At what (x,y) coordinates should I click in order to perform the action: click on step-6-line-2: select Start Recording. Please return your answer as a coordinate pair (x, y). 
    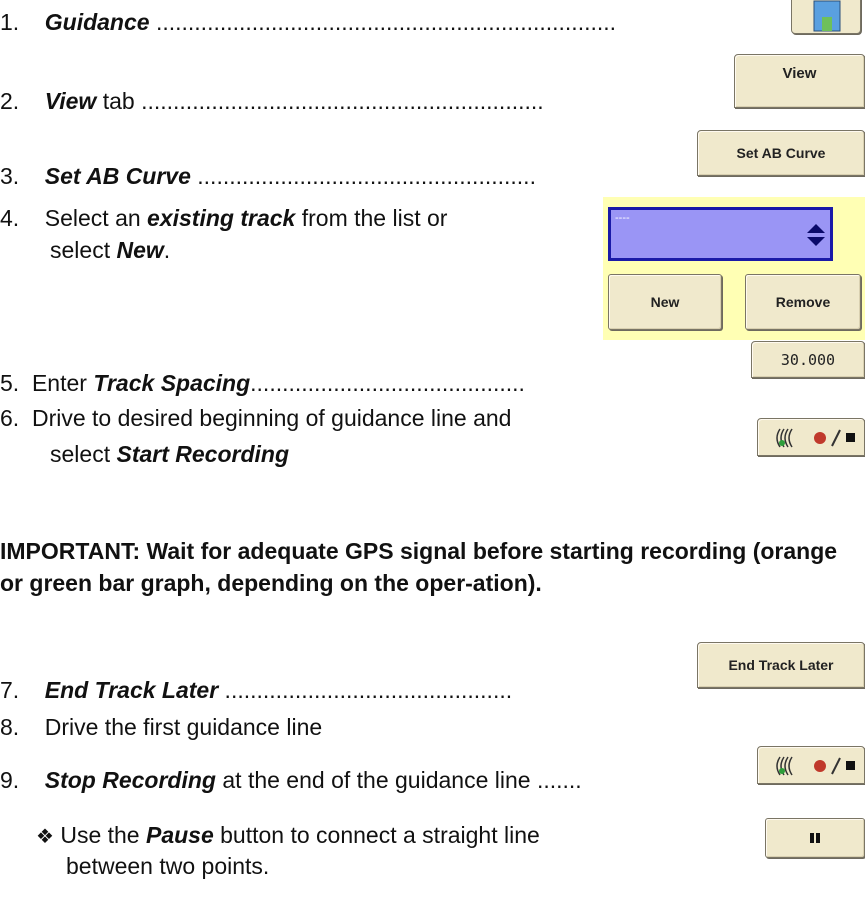
    Looking at the image, I should click on (169, 454).